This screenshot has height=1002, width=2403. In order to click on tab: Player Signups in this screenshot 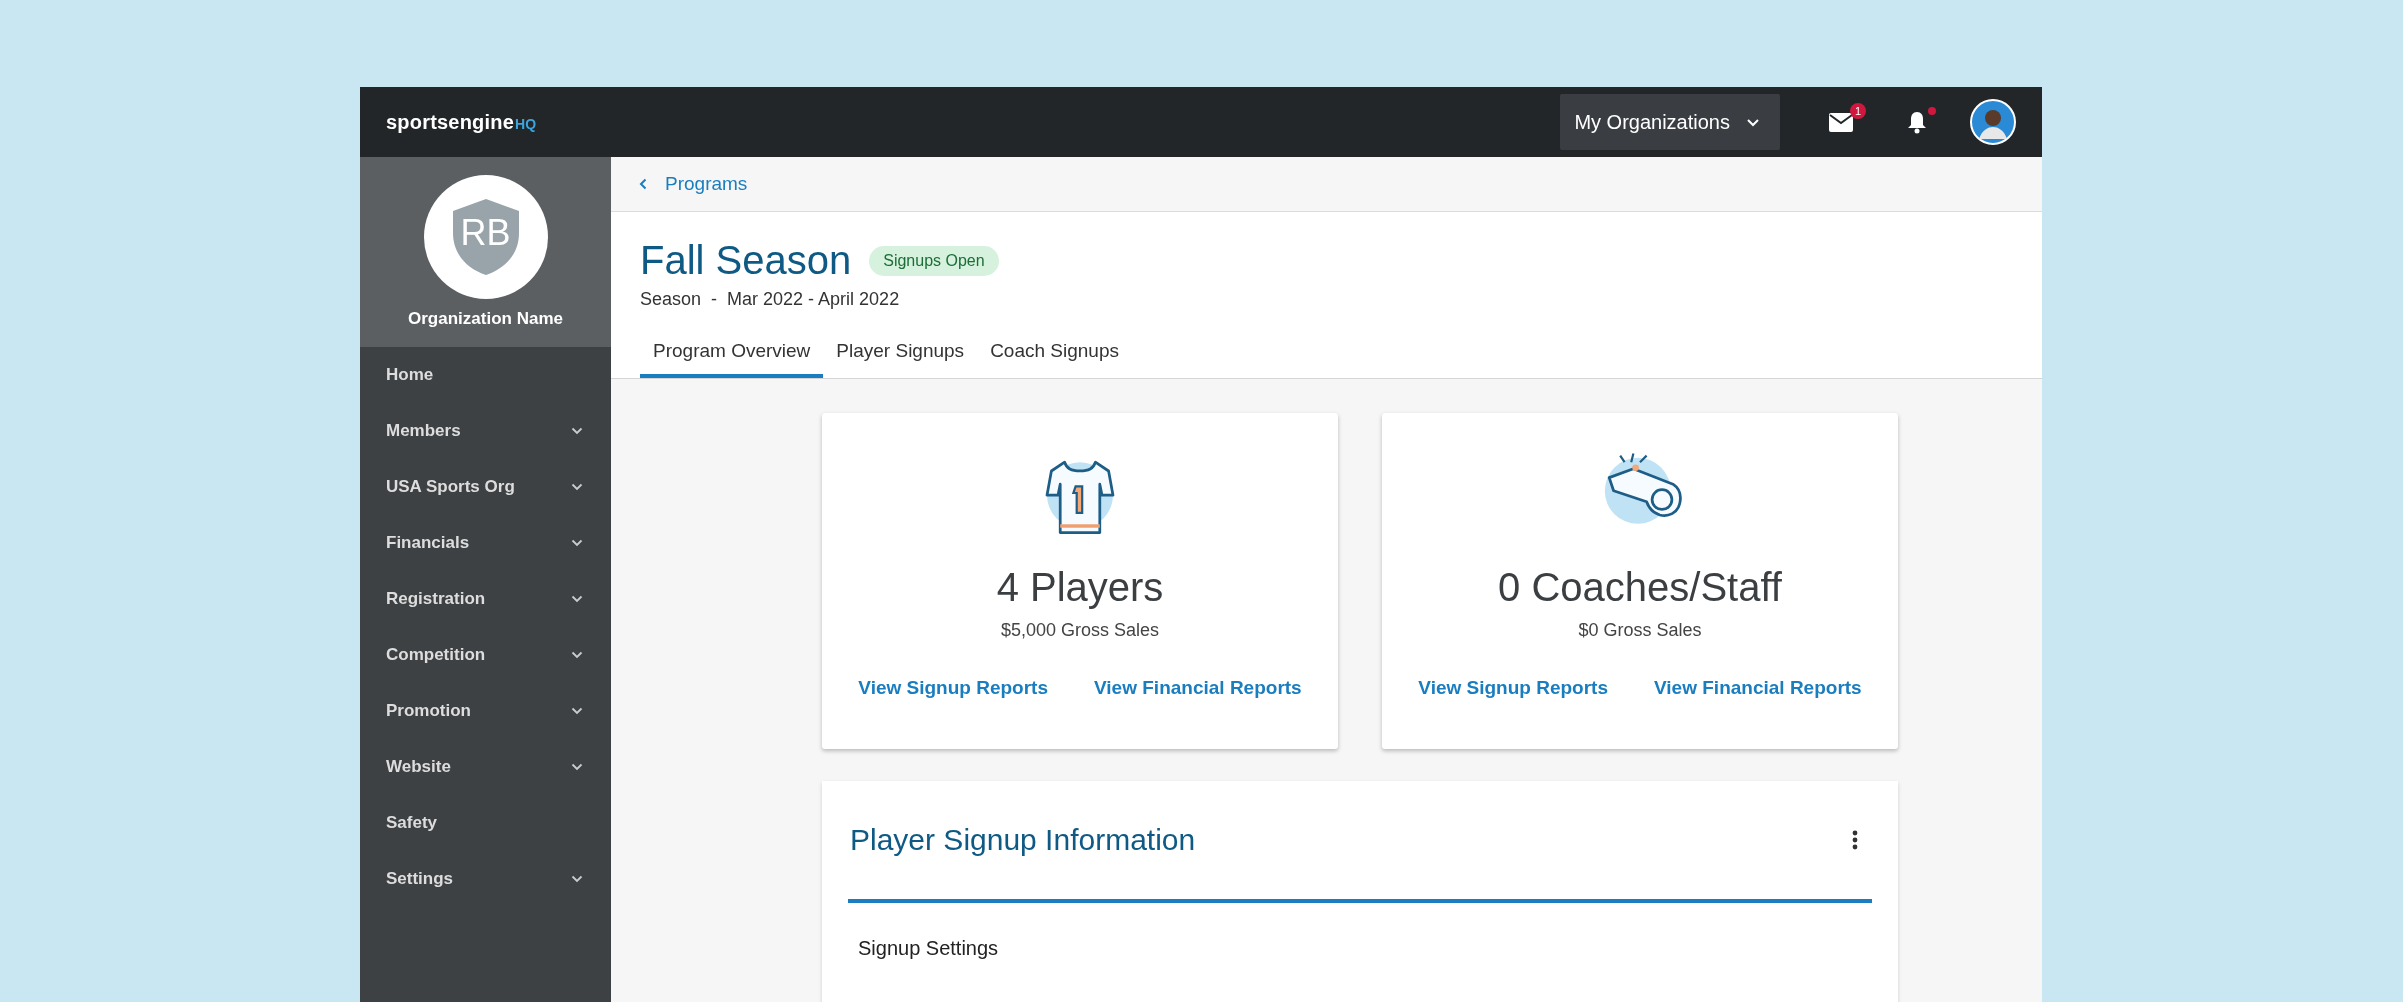, I will do `click(900, 354)`.